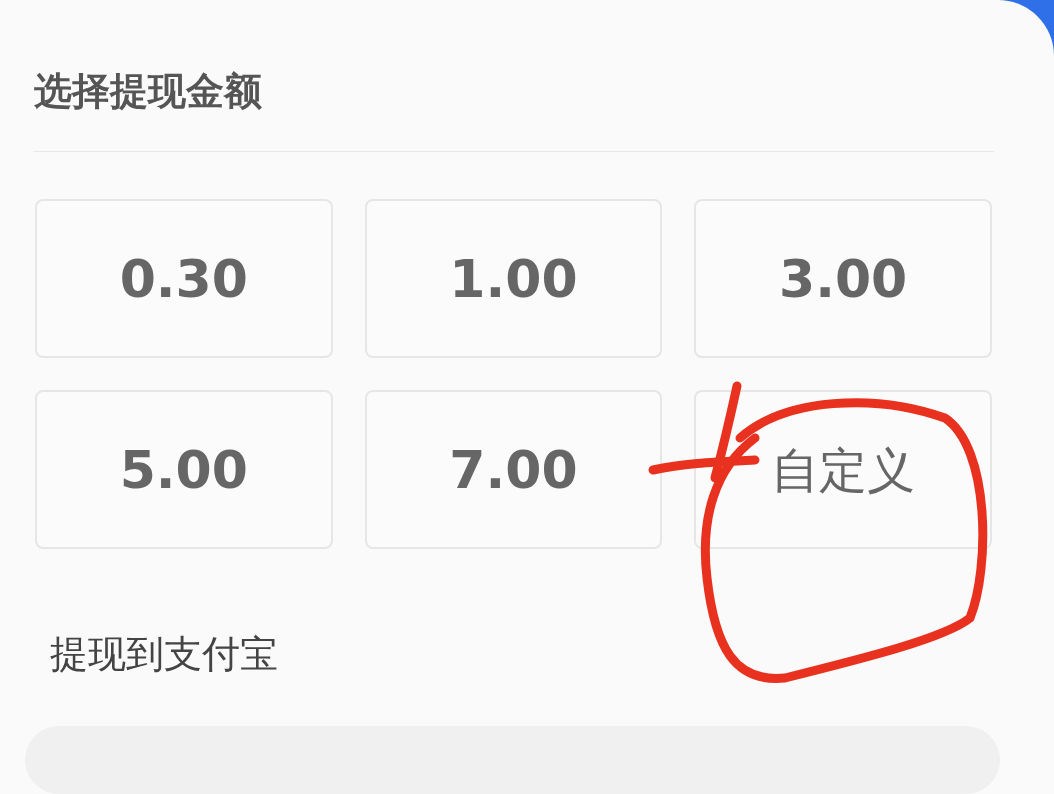  Describe the element at coordinates (513, 470) in the screenshot. I see `amount-option: 7.00` at that location.